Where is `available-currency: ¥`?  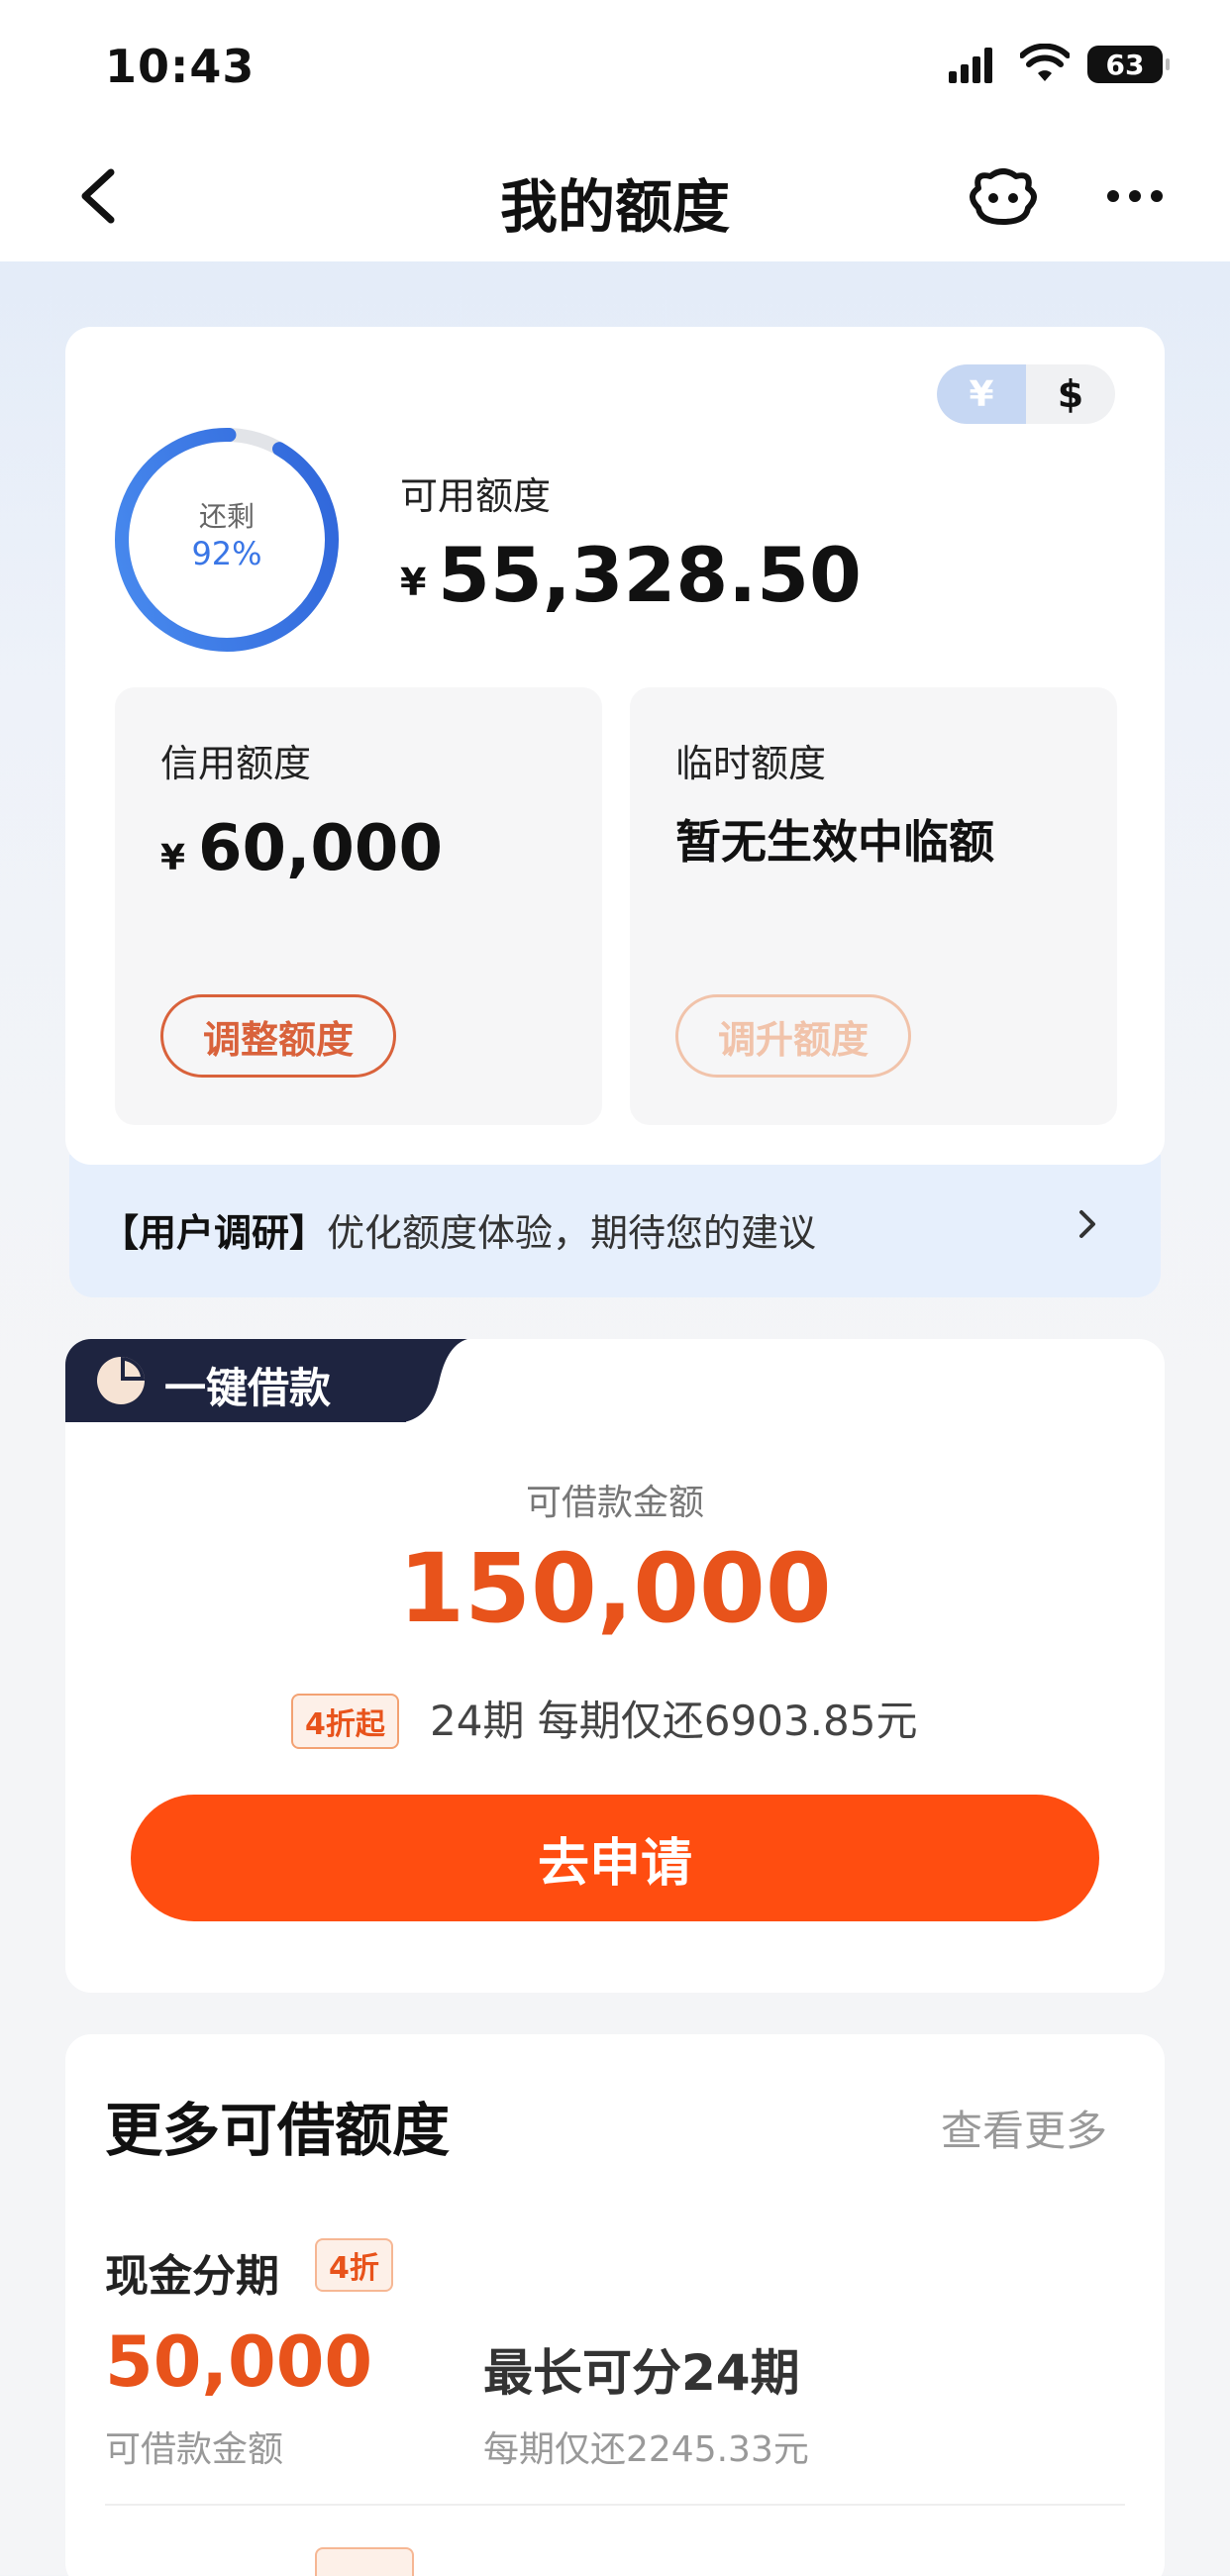 available-currency: ¥ is located at coordinates (413, 582).